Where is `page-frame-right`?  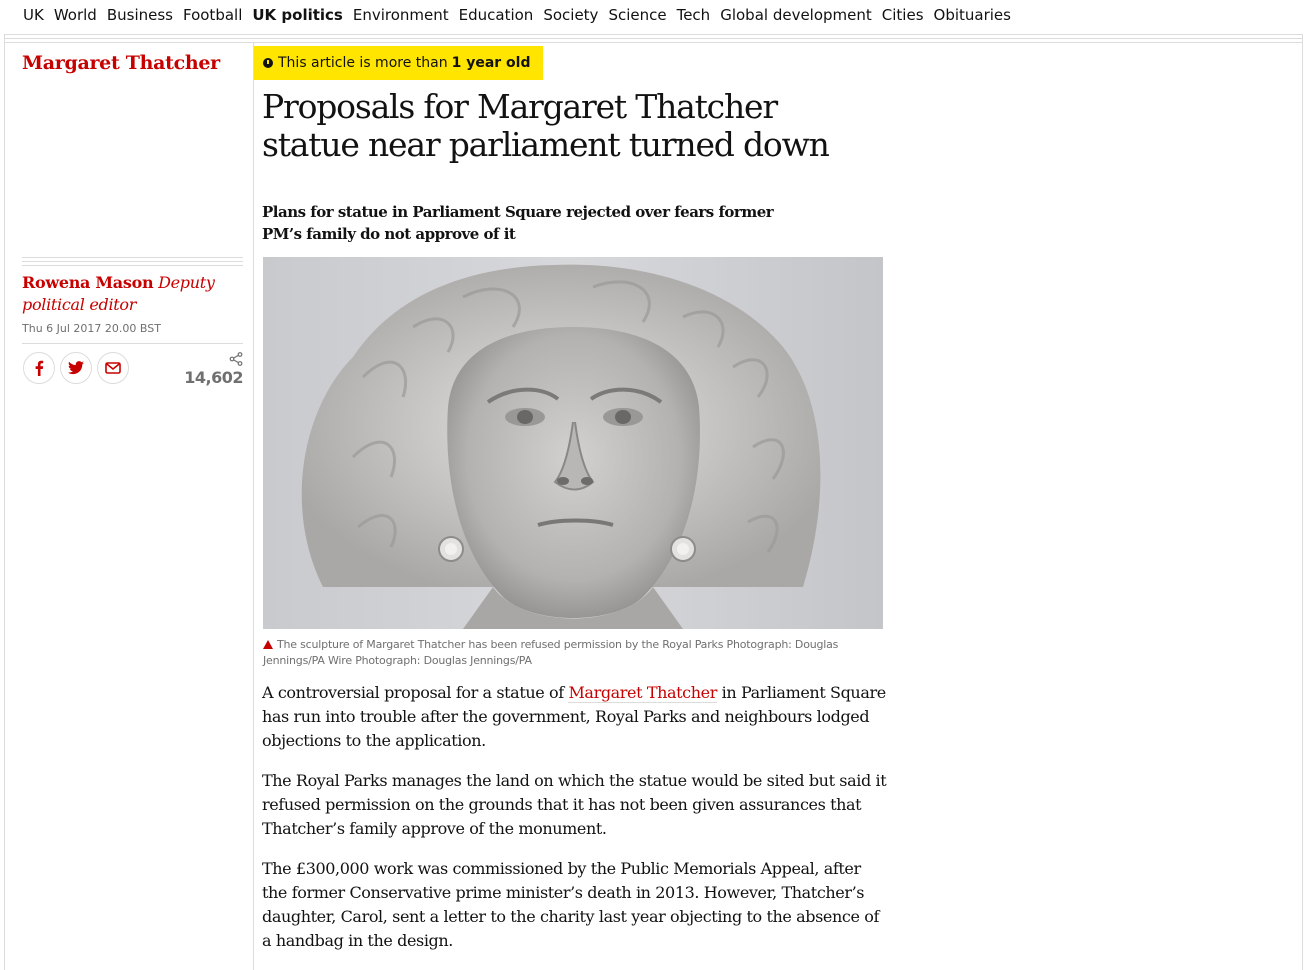 page-frame-right is located at coordinates (1302, 502).